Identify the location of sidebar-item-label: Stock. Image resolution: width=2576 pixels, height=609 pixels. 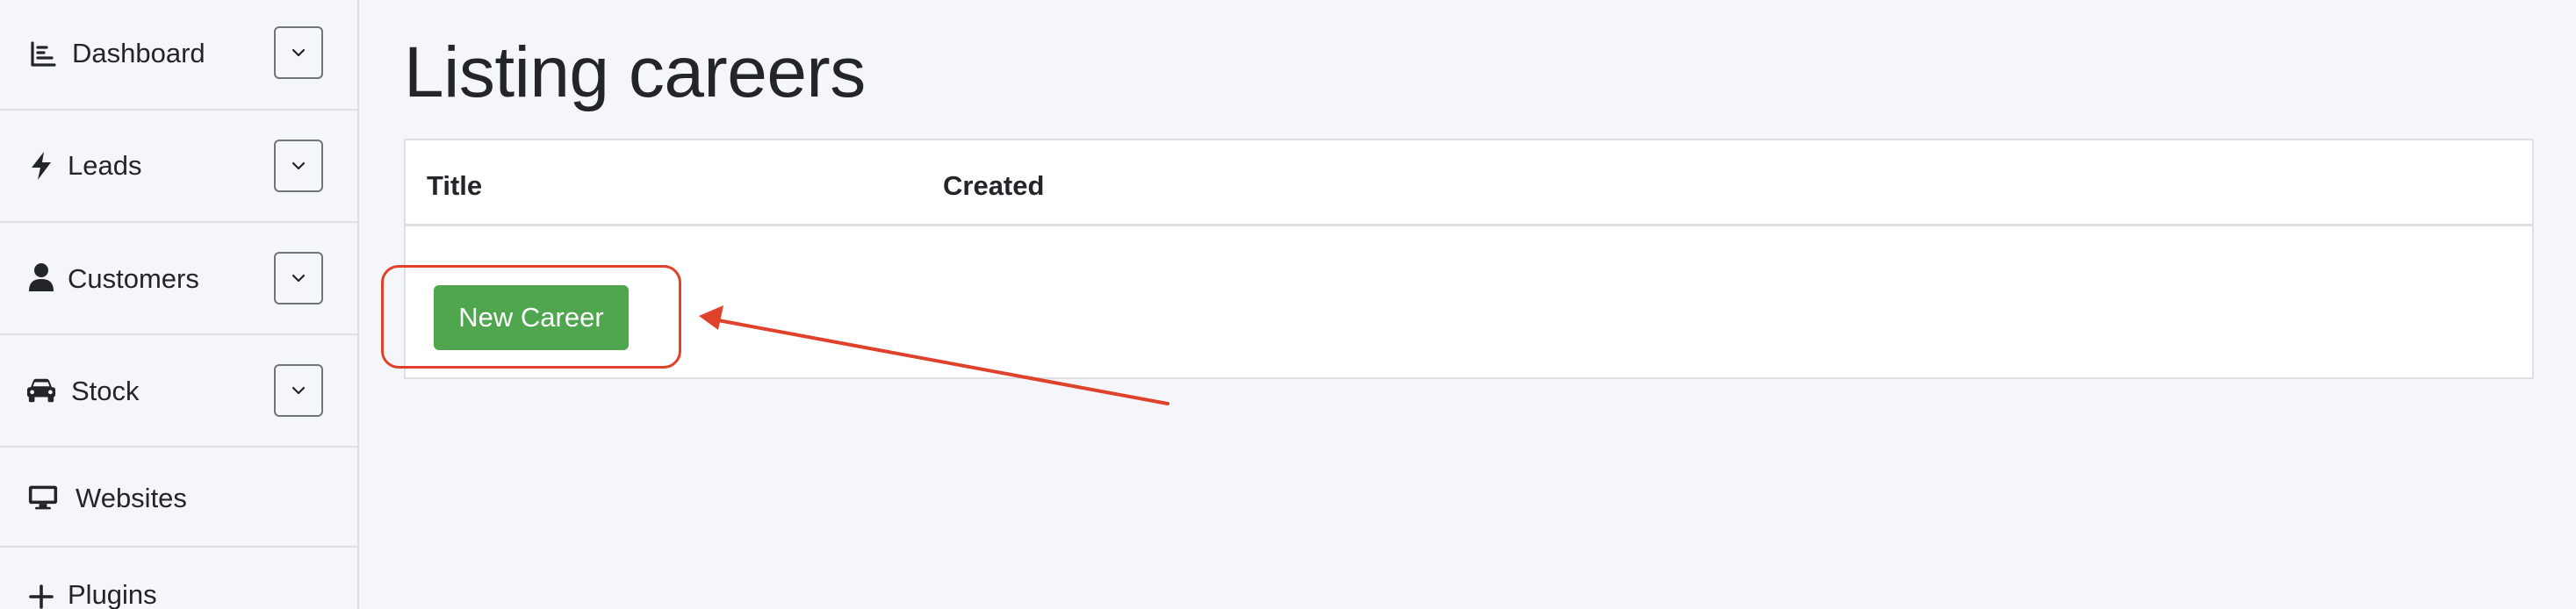
(105, 391).